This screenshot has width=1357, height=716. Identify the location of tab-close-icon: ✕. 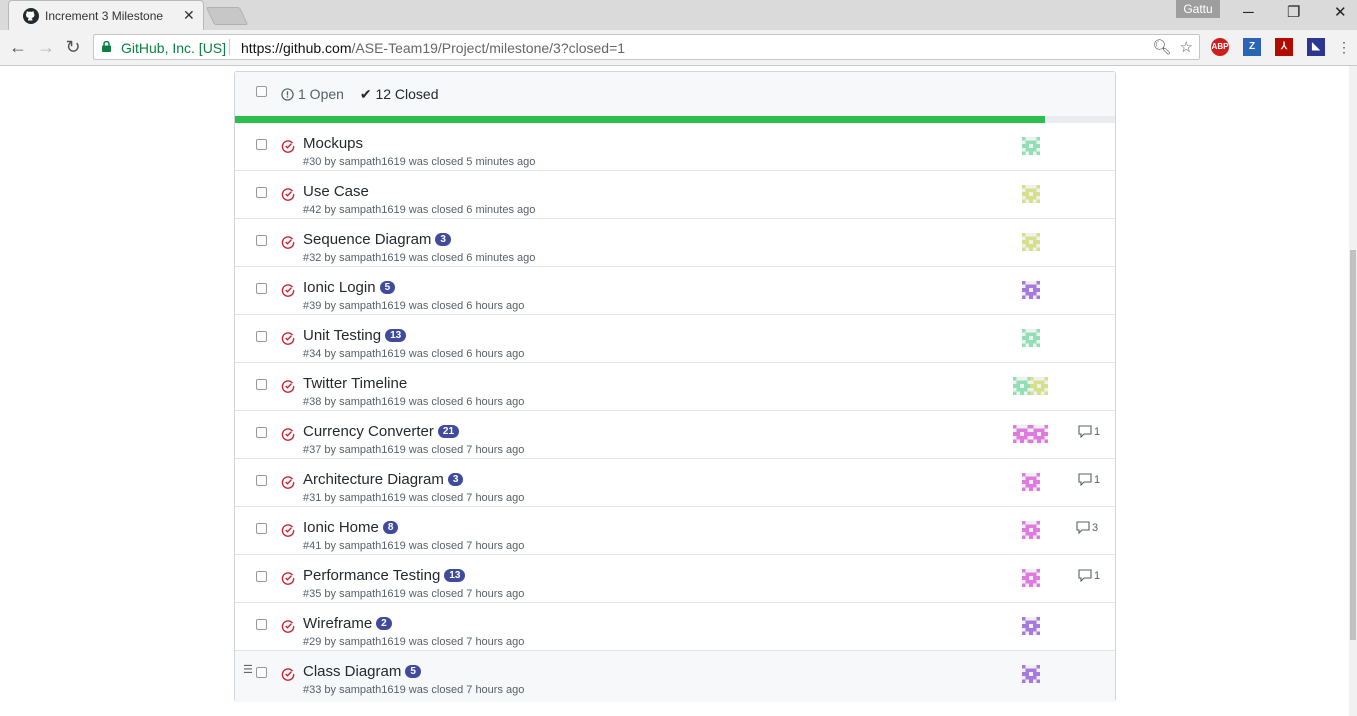
(189, 15).